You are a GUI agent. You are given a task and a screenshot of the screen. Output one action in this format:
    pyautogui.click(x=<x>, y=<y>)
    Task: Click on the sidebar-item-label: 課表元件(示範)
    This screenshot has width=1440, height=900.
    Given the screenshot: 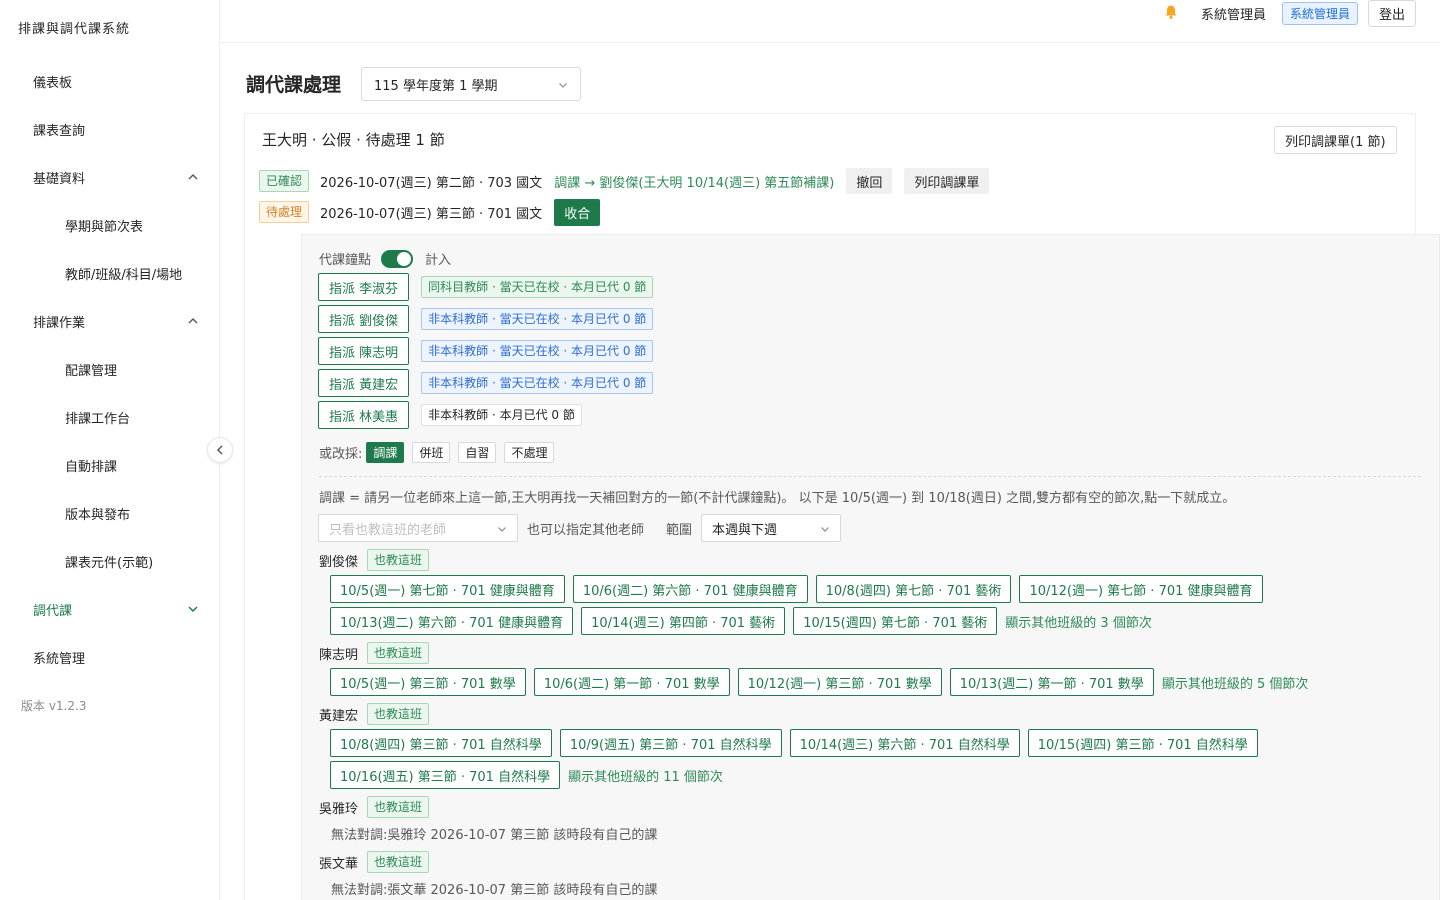 What is the action you would take?
    pyautogui.click(x=109, y=563)
    